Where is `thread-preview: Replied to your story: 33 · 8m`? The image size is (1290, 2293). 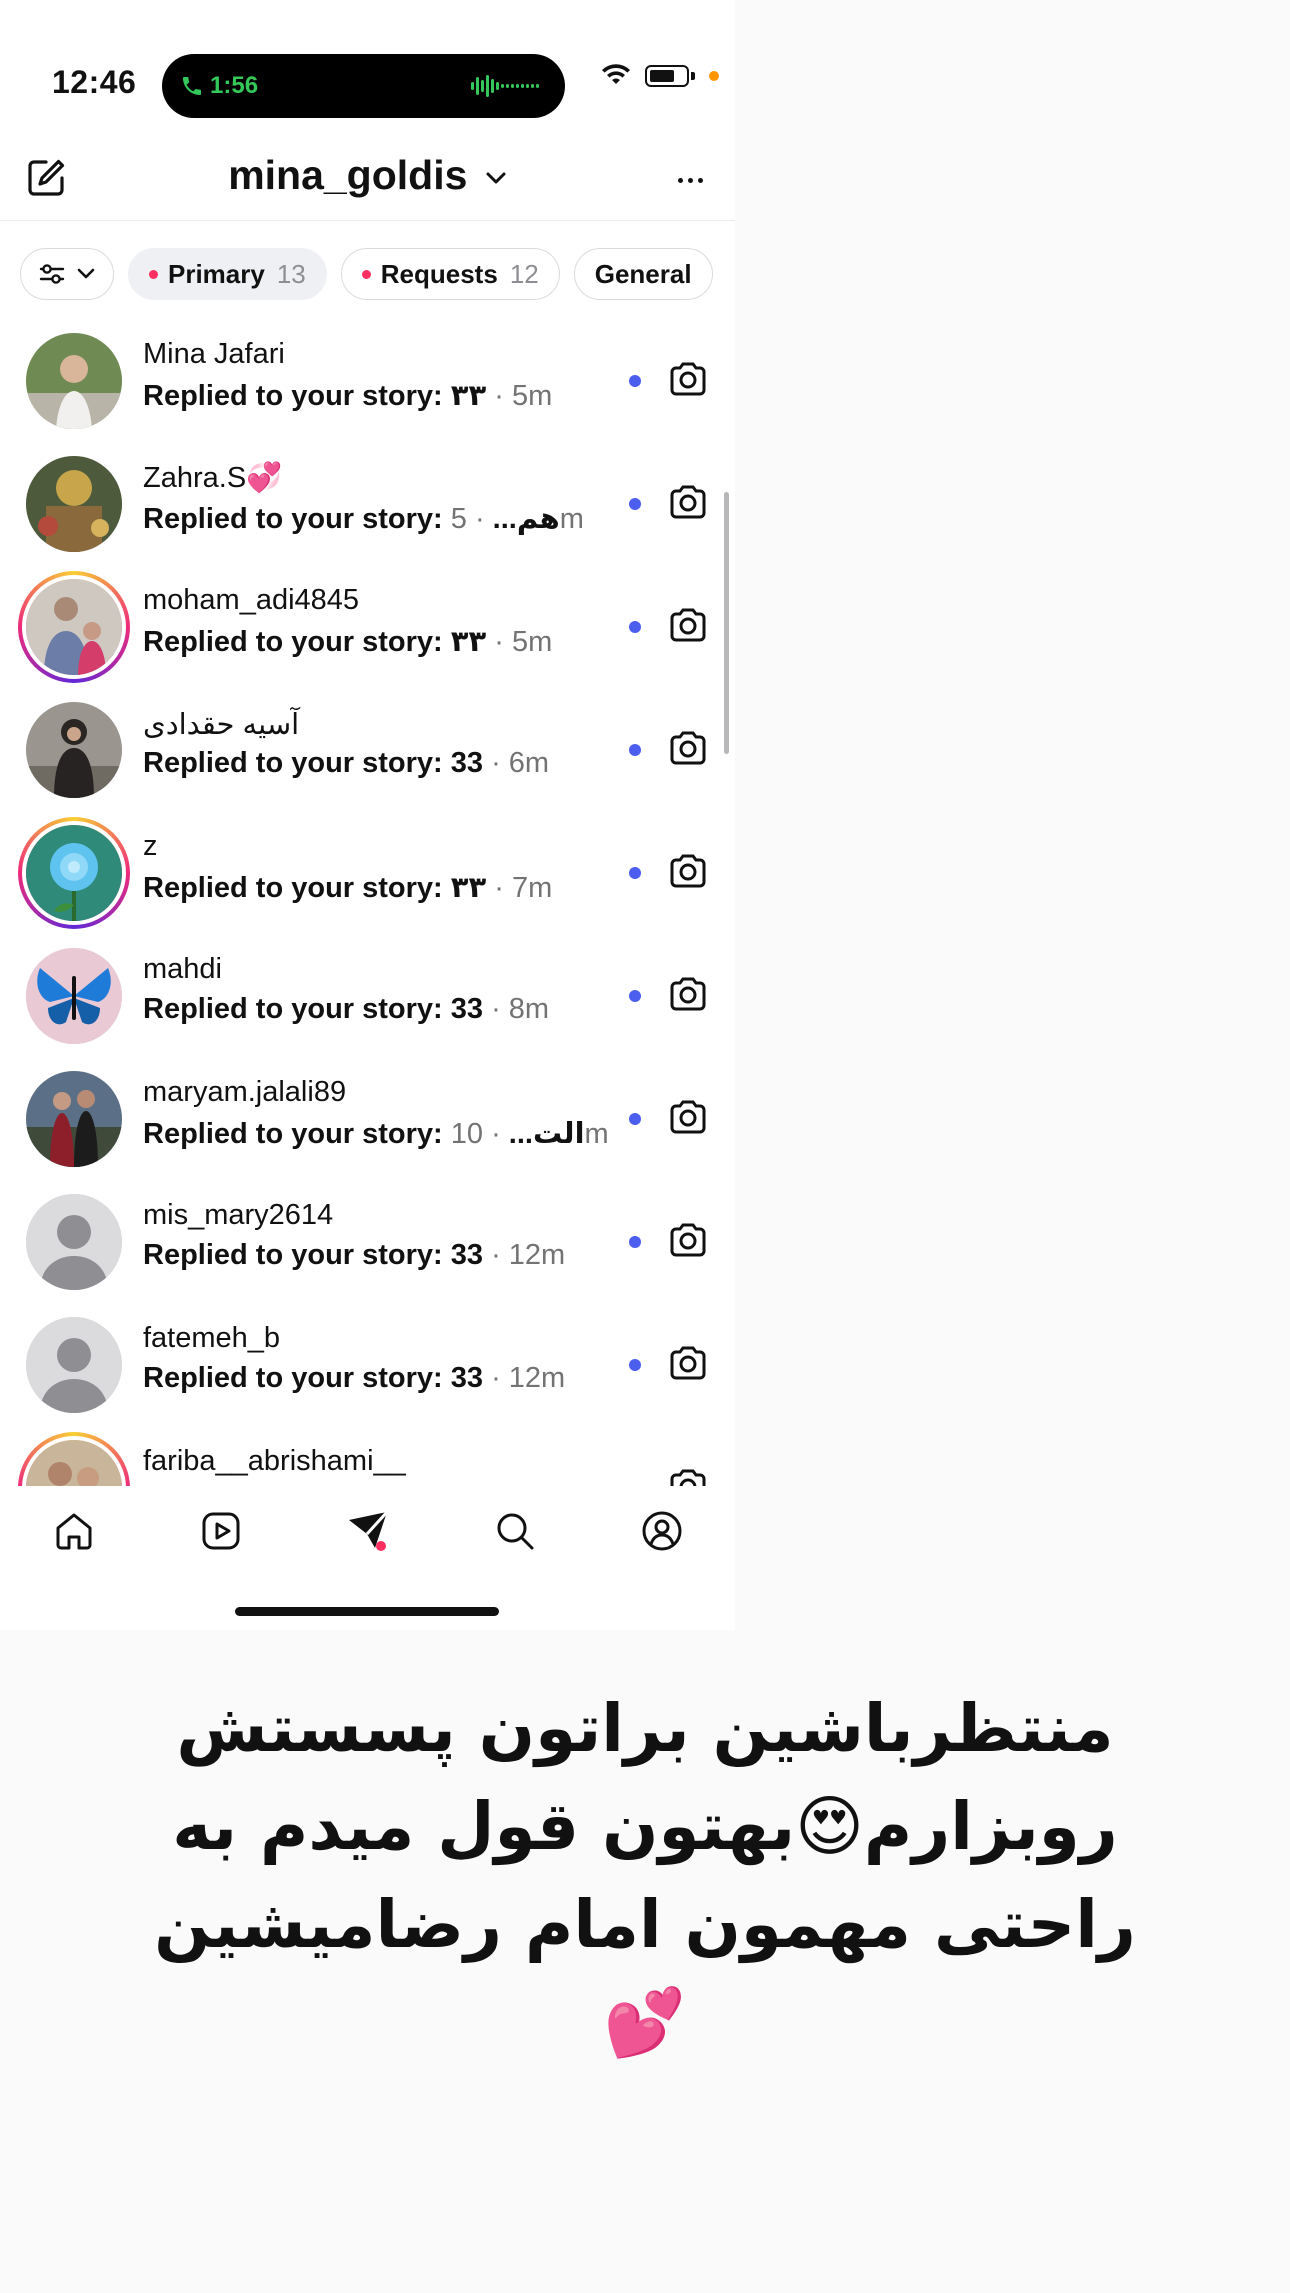
thread-preview: Replied to your story: 33 · 8m is located at coordinates (346, 1009).